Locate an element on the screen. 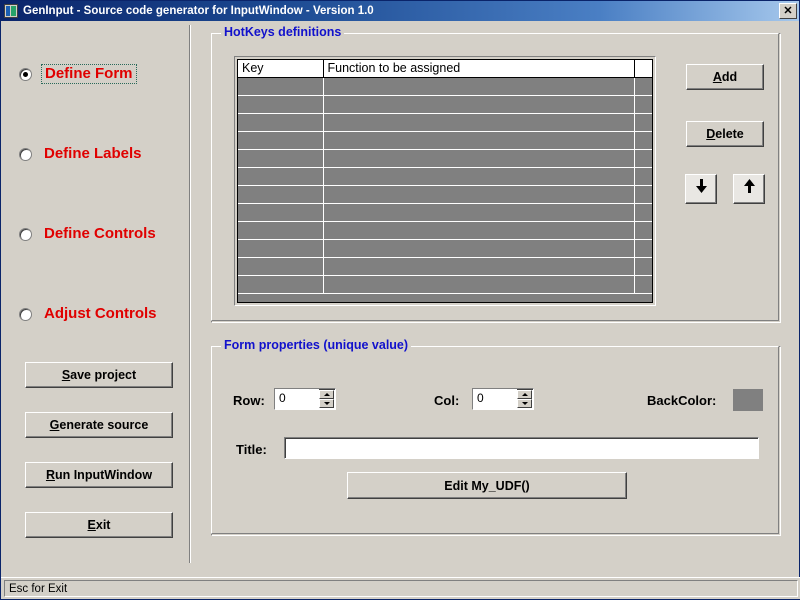 The height and width of the screenshot is (600, 800). row-stepper: 0 is located at coordinates (305, 399).